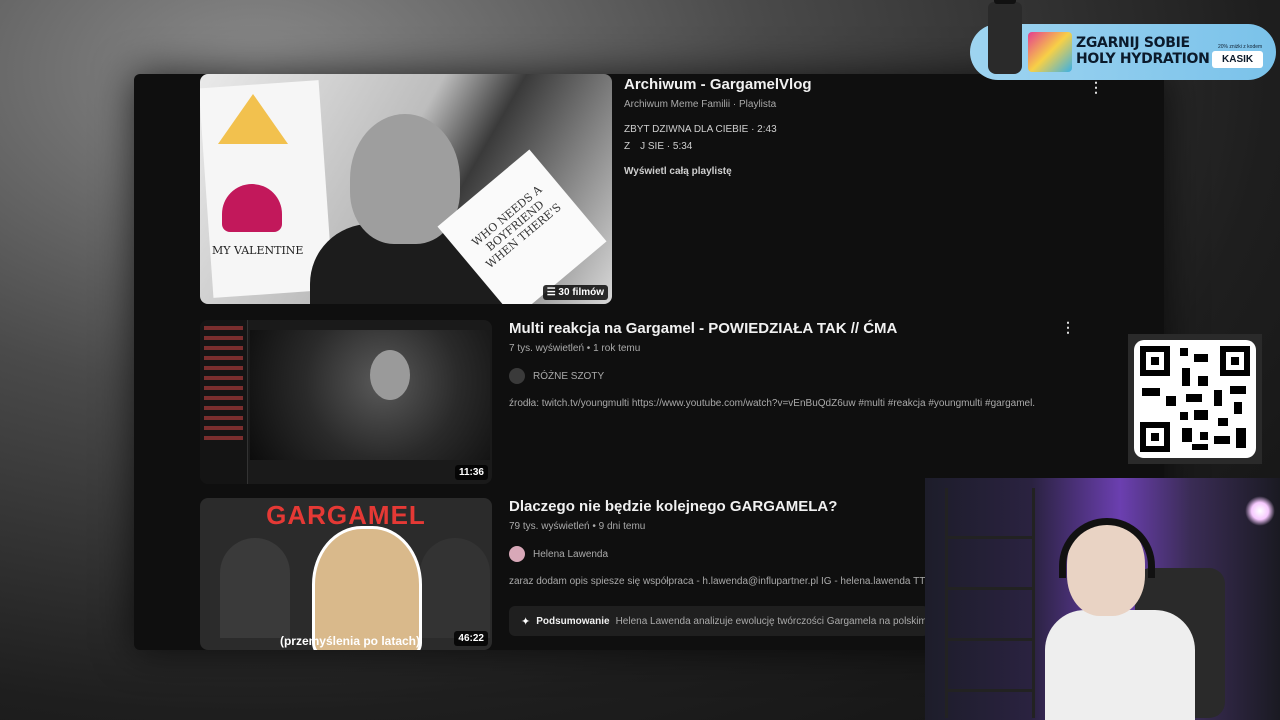 The image size is (1280, 720). What do you see at coordinates (718, 171) in the screenshot?
I see `view-full-playlist-link: Wyświetl całą playlistę` at bounding box center [718, 171].